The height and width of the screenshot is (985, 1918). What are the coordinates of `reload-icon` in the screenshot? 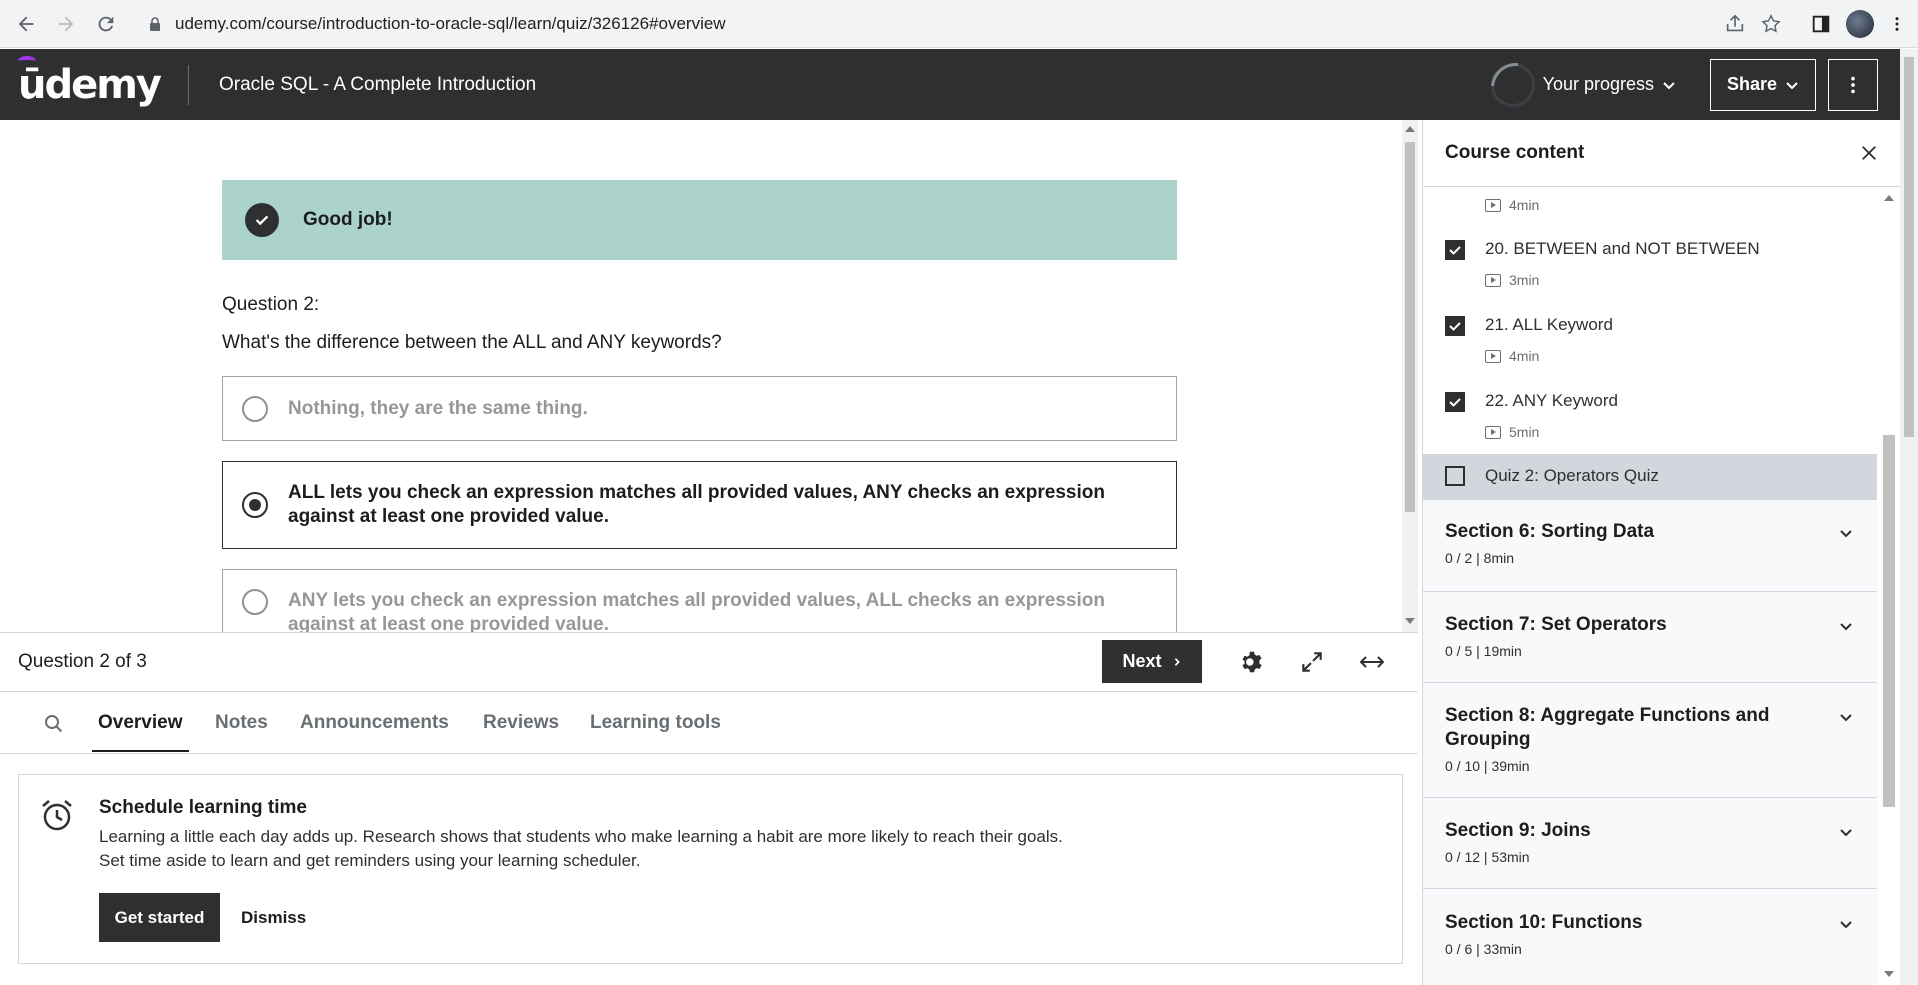 It's located at (106, 23).